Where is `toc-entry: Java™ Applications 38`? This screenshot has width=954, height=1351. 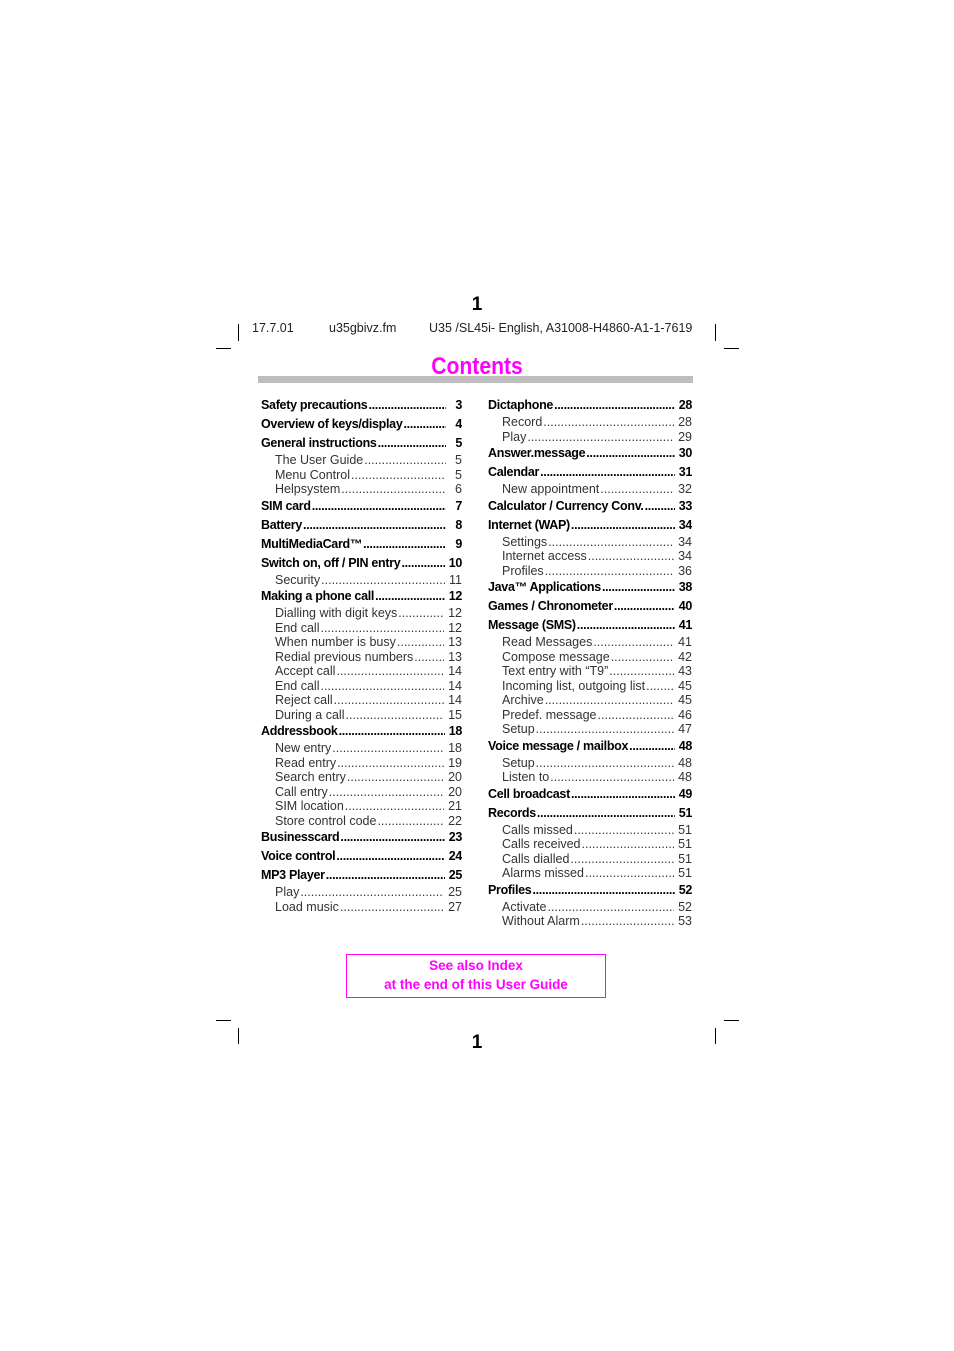
toc-entry: Java™ Applications 38 is located at coordinates (590, 587).